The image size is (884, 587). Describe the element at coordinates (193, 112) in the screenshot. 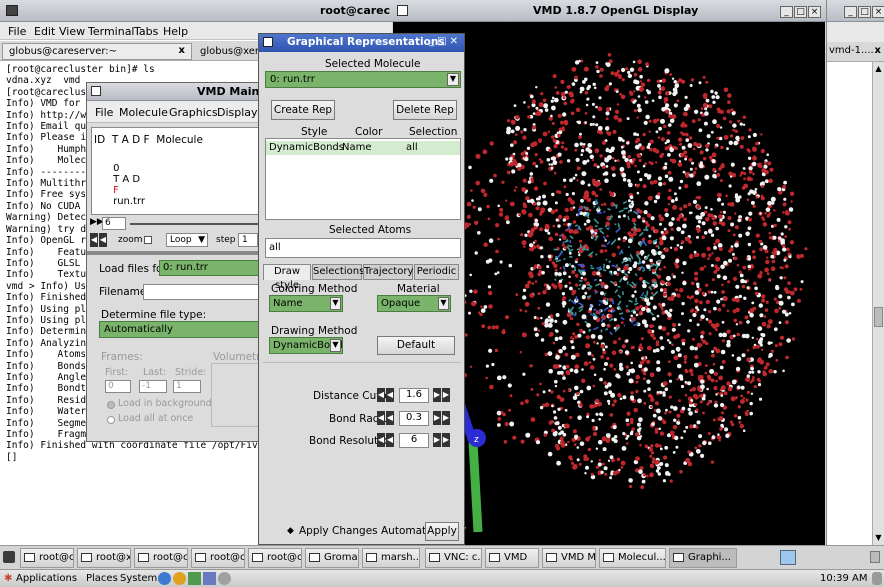

I see `vmd-menu-graphics: Graphics` at that location.